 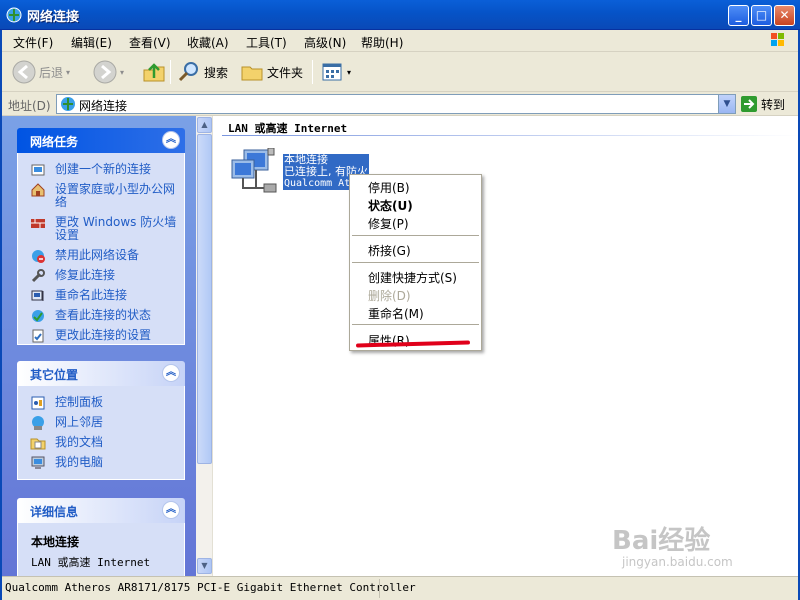 I want to click on scroll-up-icon: ▲, so click(x=204, y=125).